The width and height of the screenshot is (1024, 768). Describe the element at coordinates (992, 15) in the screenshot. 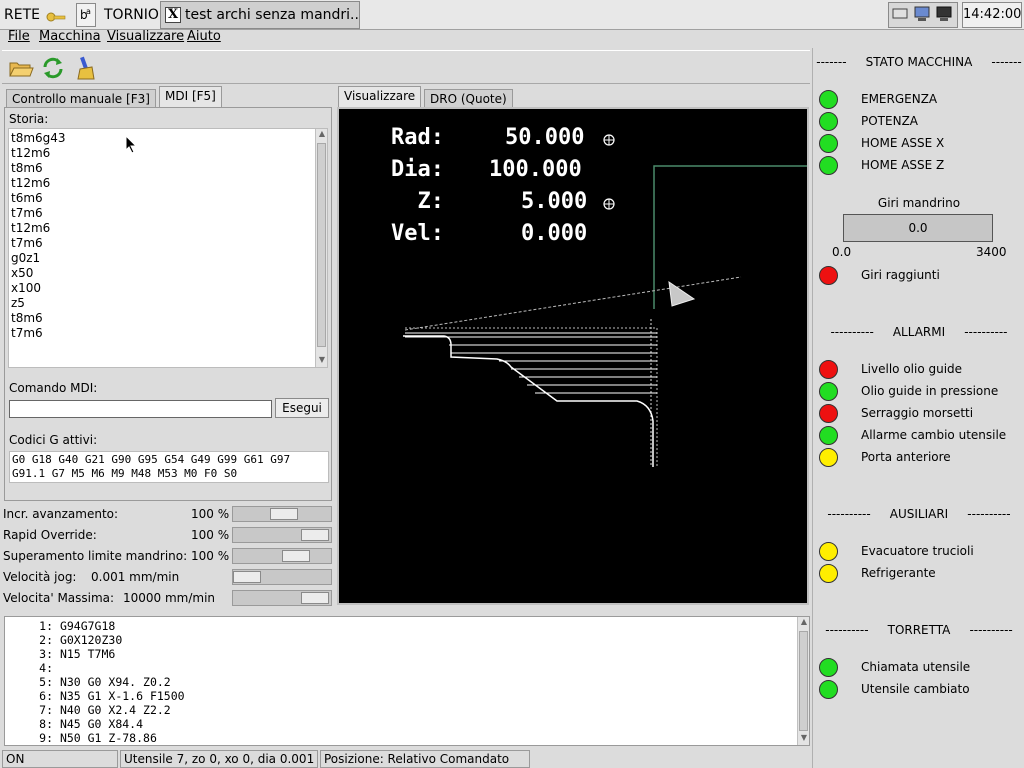

I see `clock: 14:42:00` at that location.